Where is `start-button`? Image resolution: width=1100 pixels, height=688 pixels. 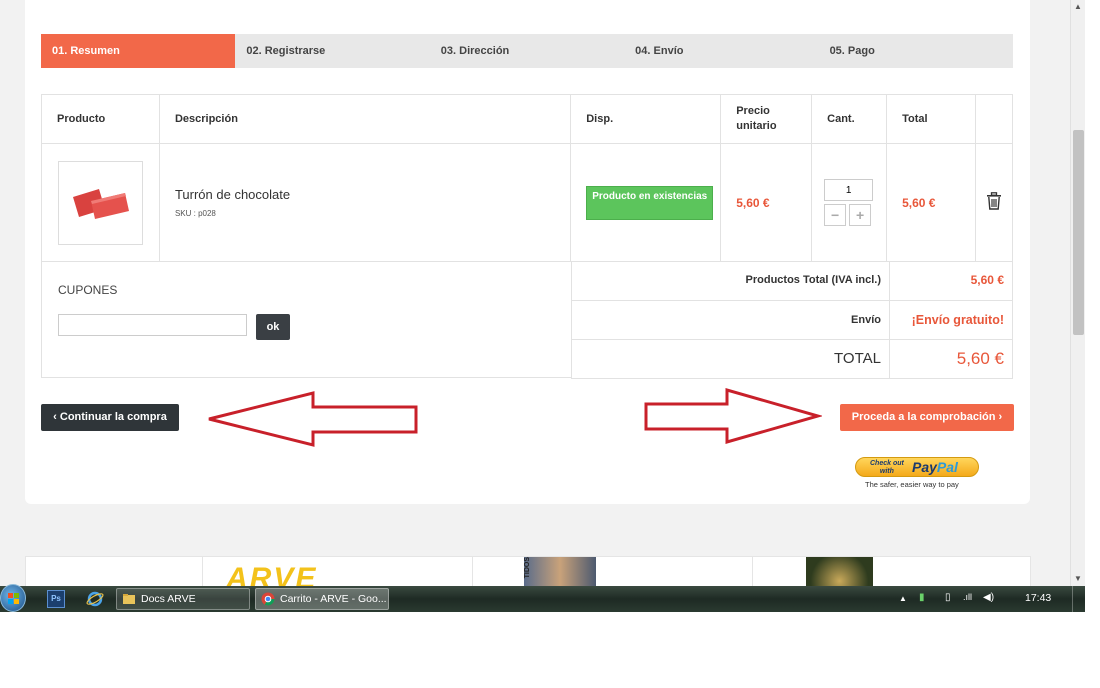
start-button is located at coordinates (13, 598).